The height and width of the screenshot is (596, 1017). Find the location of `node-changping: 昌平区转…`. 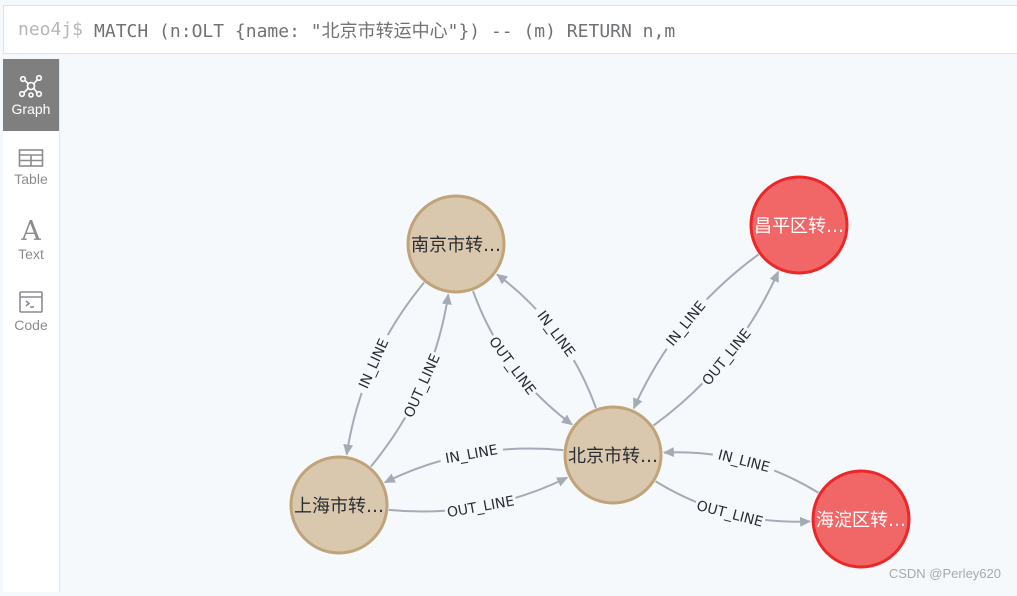

node-changping: 昌平区转… is located at coordinates (799, 225).